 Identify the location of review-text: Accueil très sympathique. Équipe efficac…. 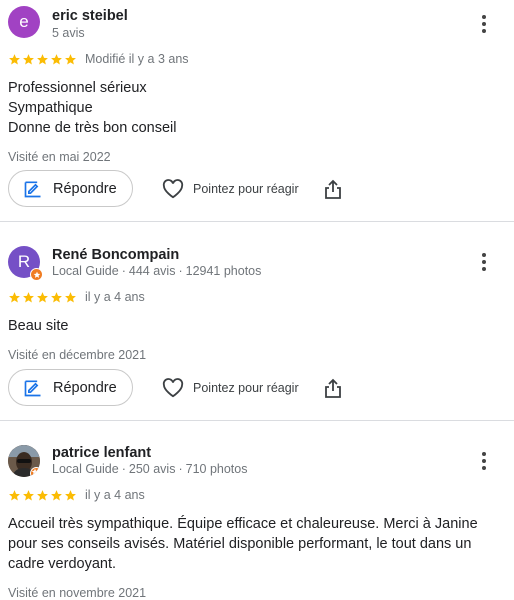
(256, 544).